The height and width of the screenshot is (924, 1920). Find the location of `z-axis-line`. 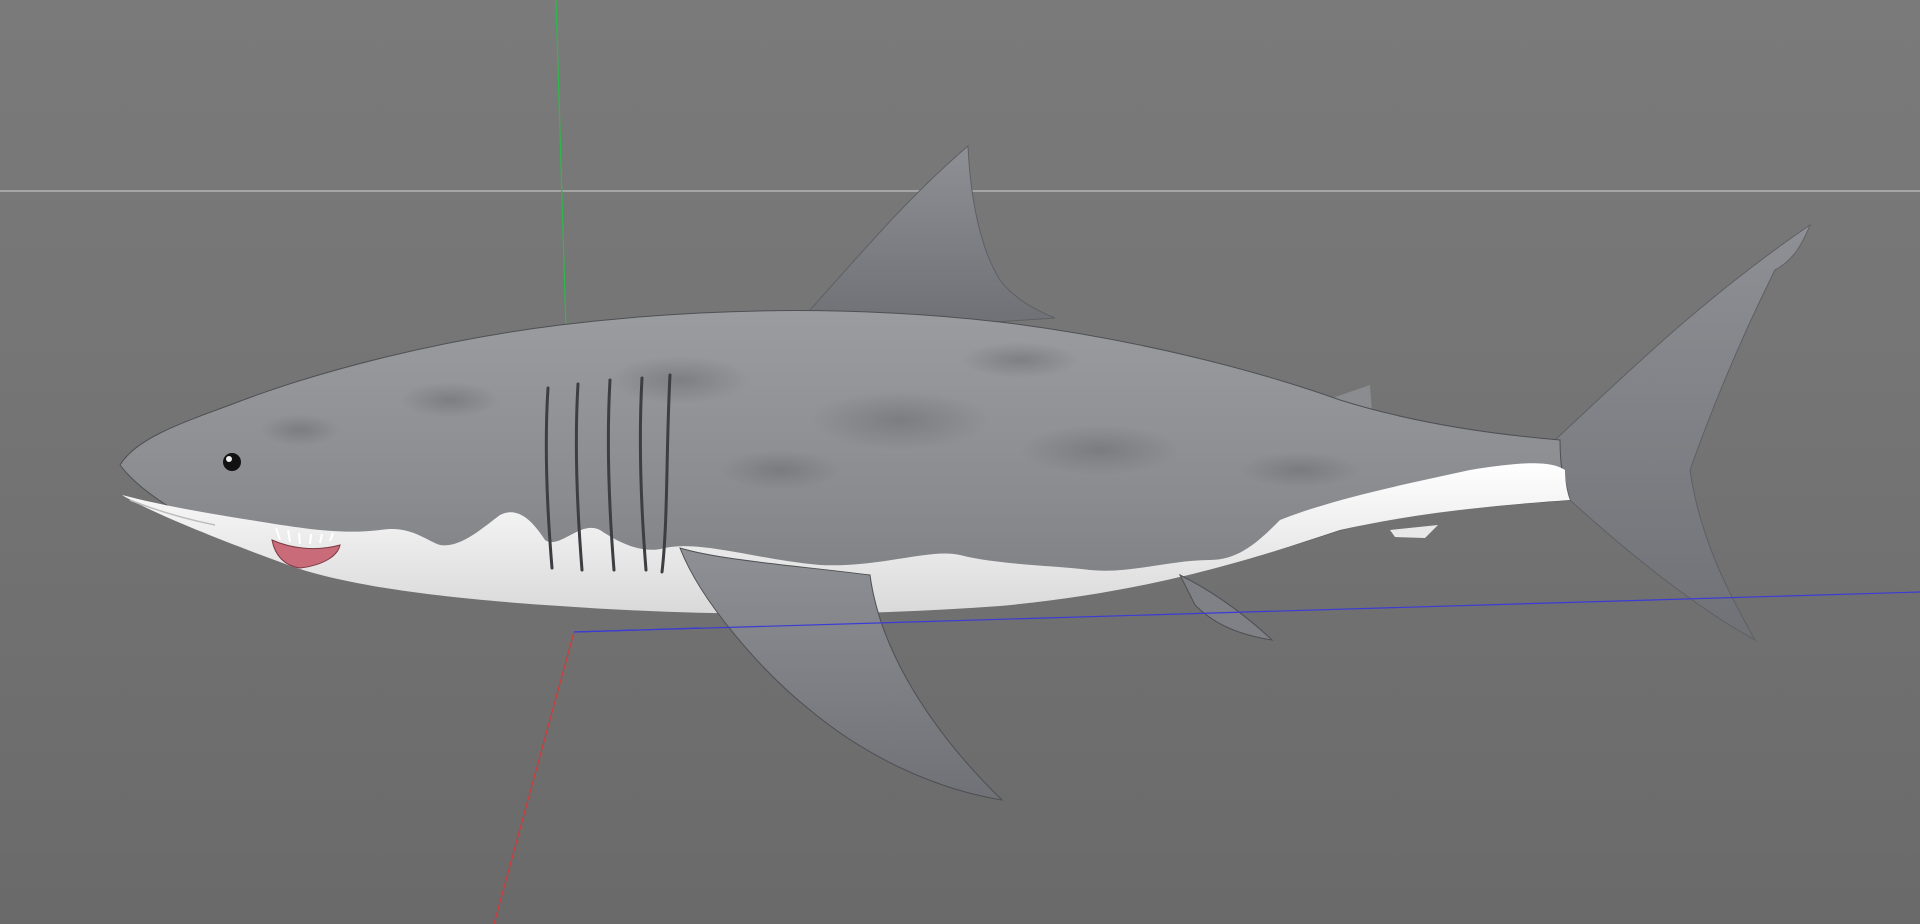

z-axis-line is located at coordinates (534, 777).